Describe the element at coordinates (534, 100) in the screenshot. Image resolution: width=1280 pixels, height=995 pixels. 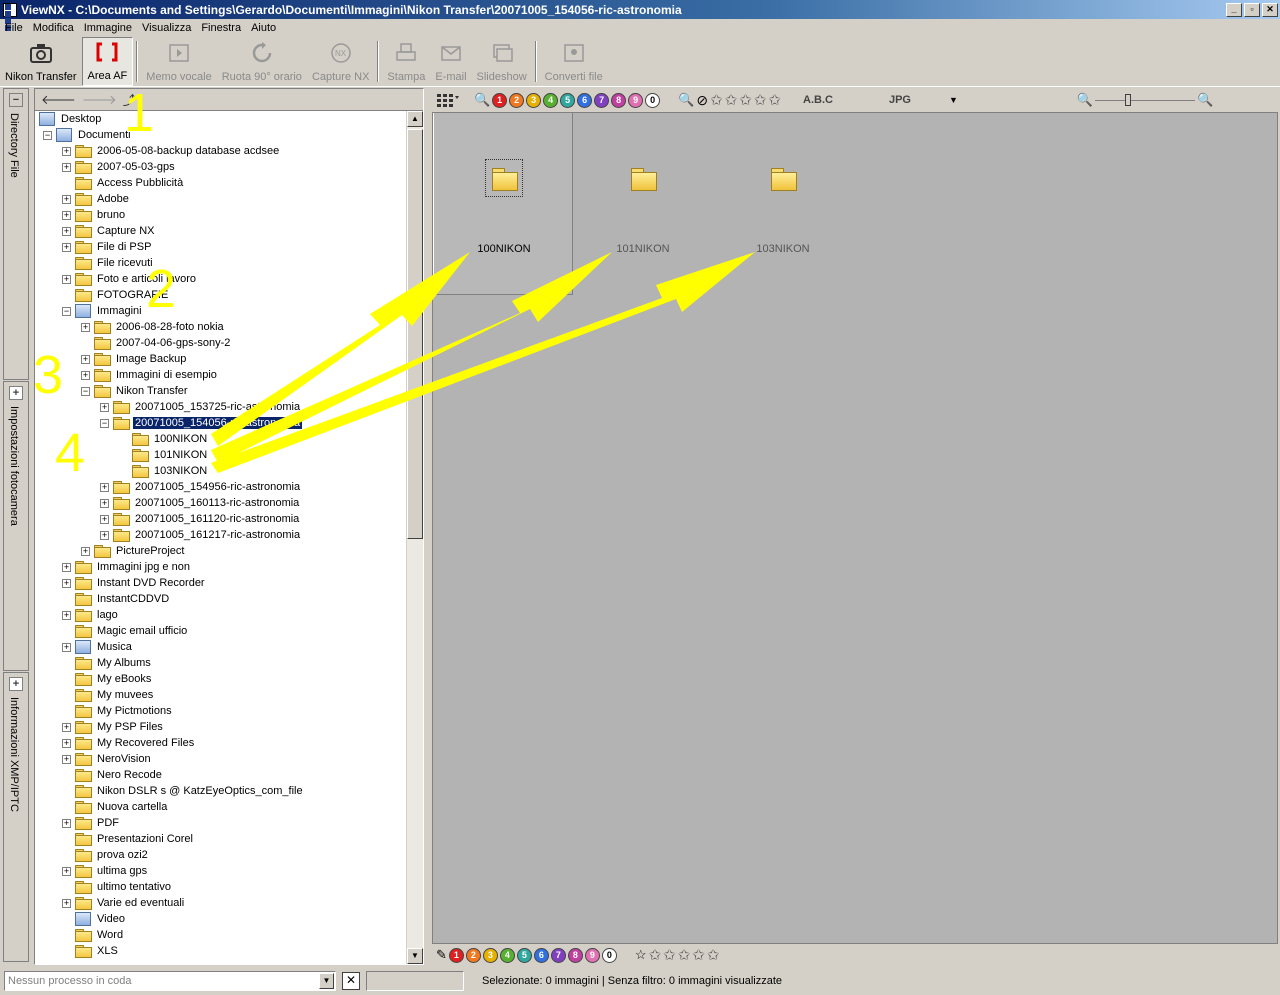
I see `filter-label-3-icon: 3` at that location.